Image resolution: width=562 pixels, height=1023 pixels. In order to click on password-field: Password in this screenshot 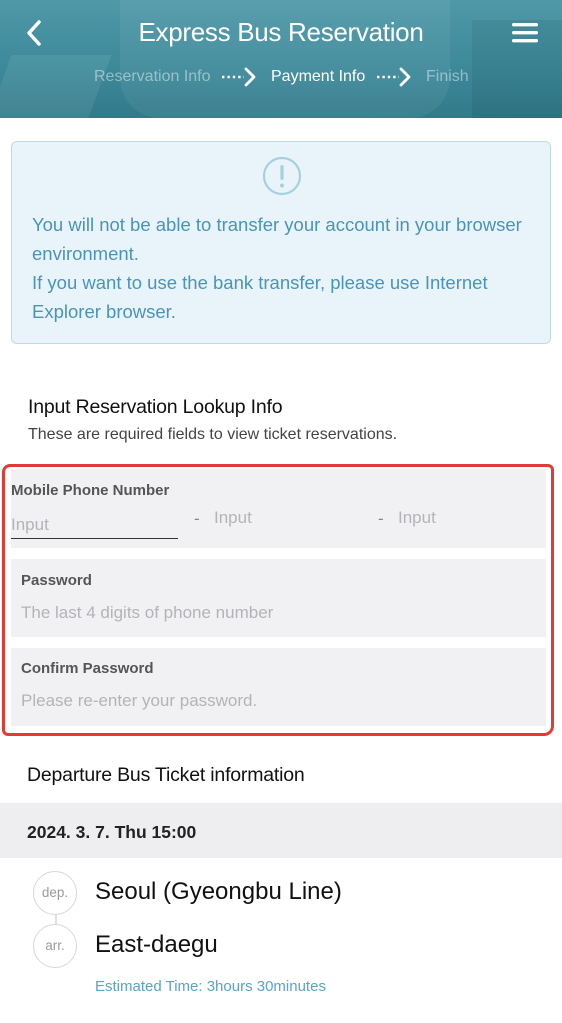, I will do `click(278, 598)`.